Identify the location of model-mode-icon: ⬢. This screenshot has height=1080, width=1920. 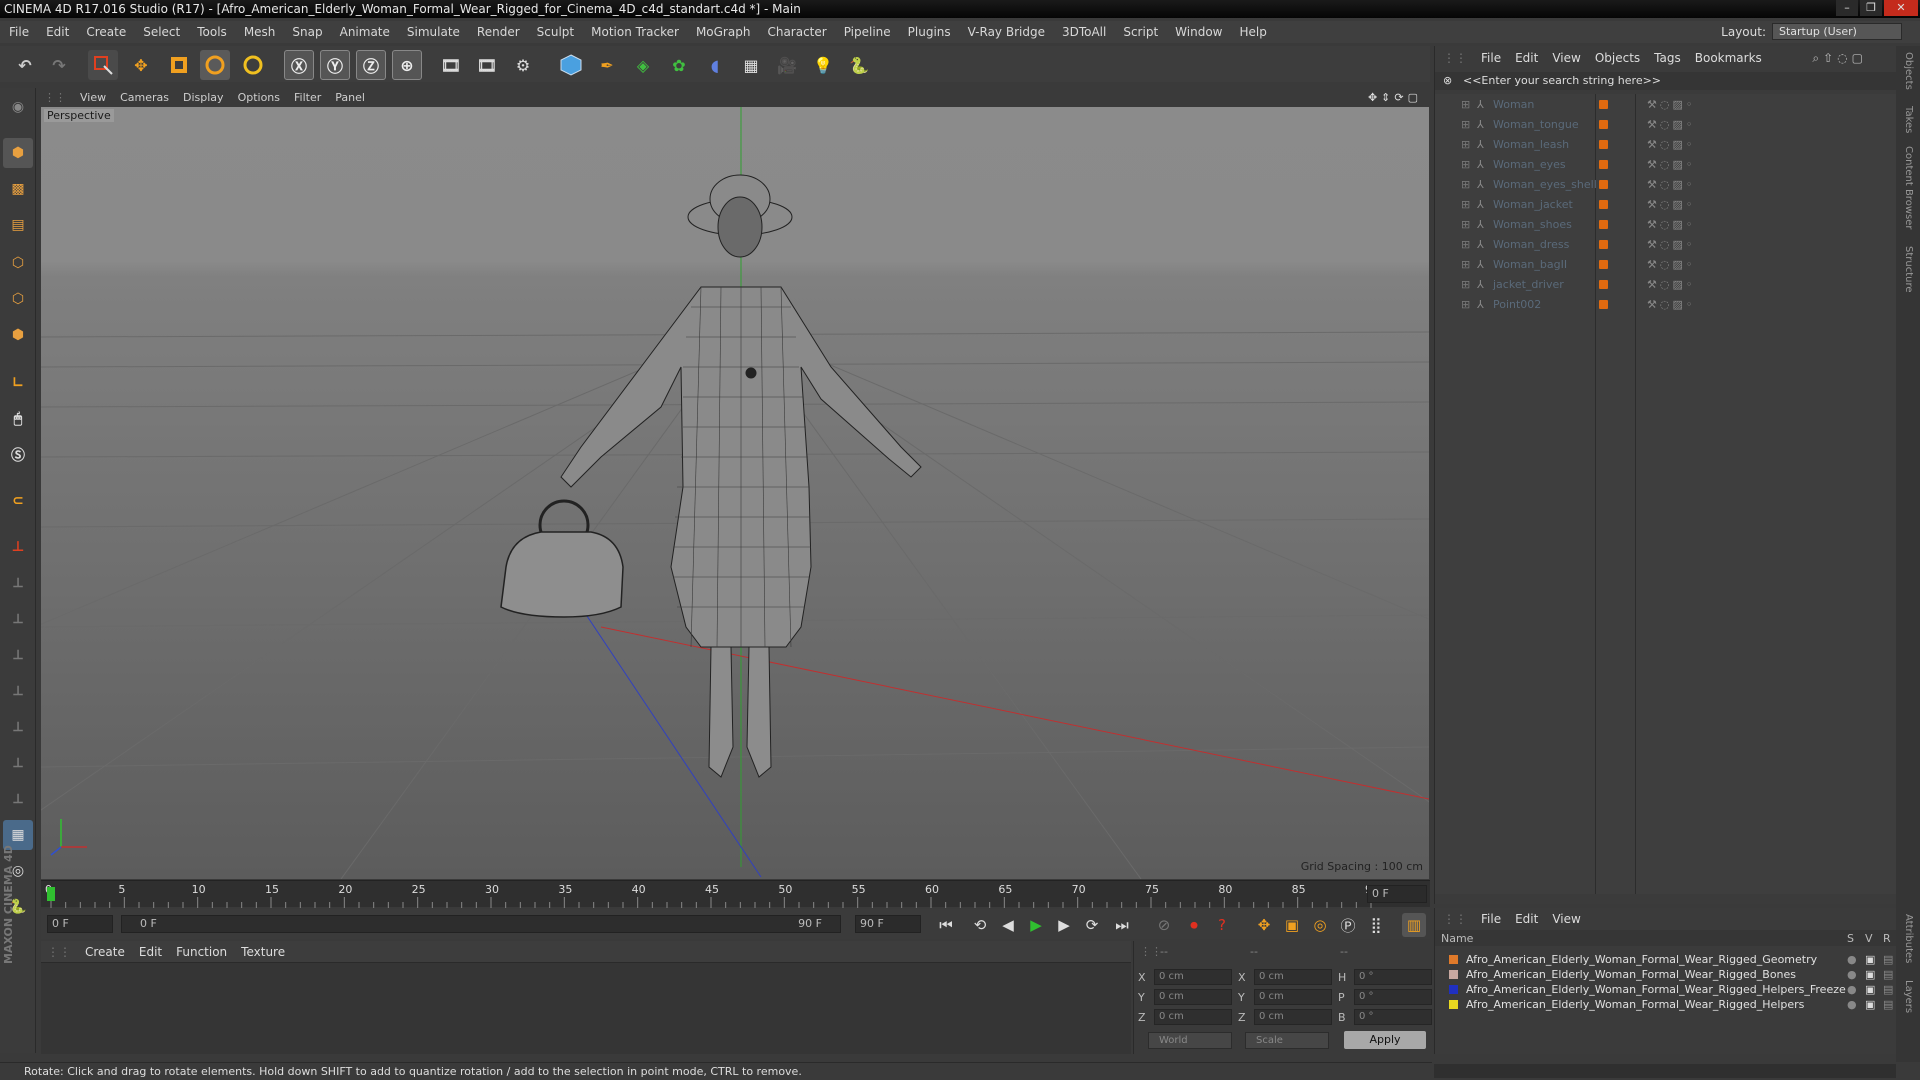
(18, 153).